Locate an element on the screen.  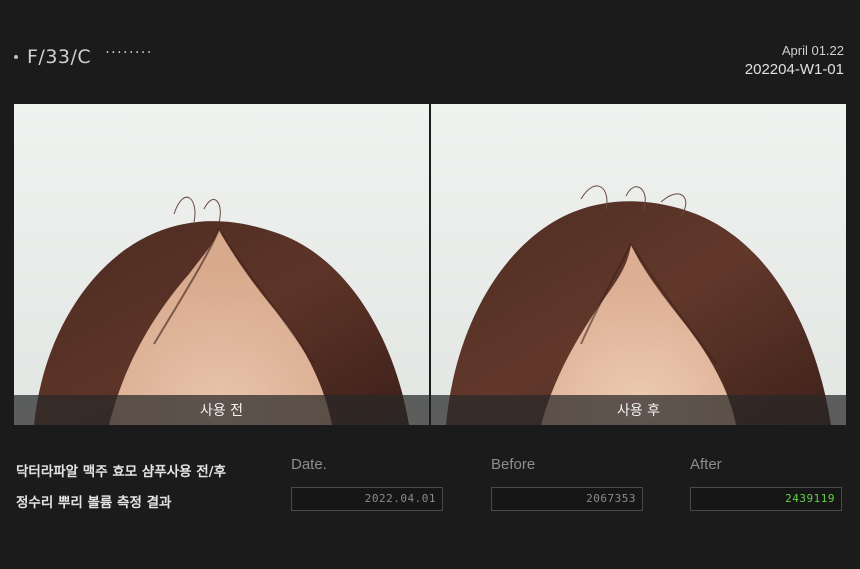
bullet-icon is located at coordinates (16, 57).